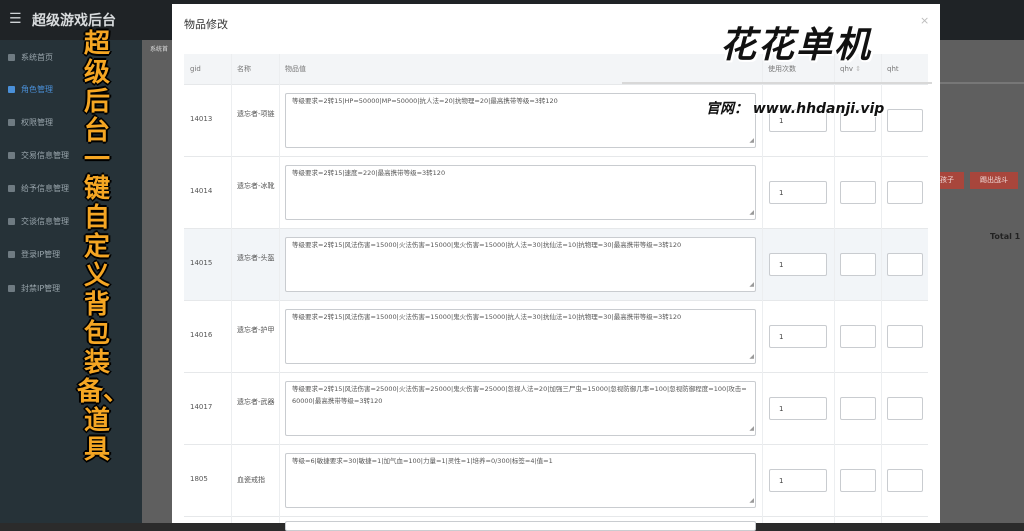 This screenshot has width=1024, height=531. What do you see at coordinates (11, 254) in the screenshot?
I see `ip-icon` at bounding box center [11, 254].